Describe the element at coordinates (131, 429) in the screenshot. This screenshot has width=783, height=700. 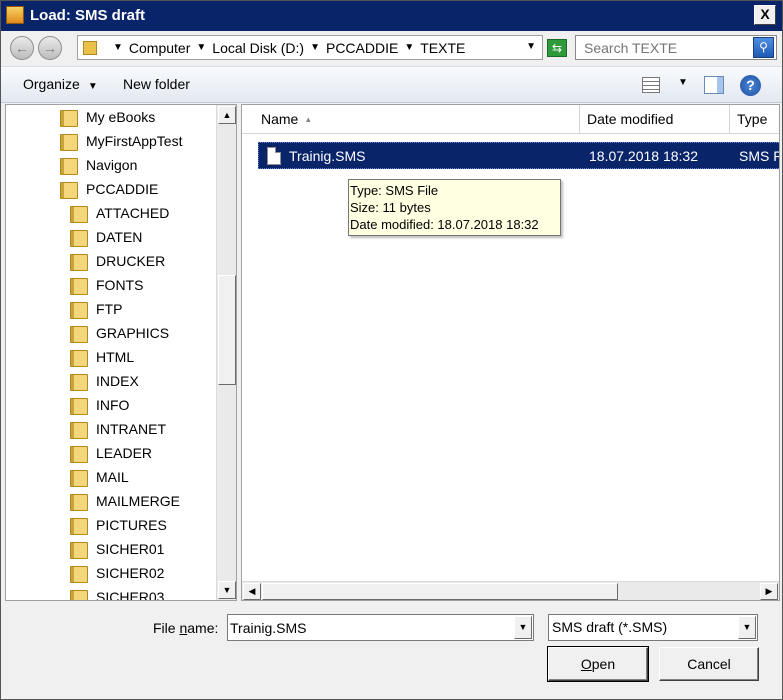
I see `sidebar-item-label: INTRANET` at that location.